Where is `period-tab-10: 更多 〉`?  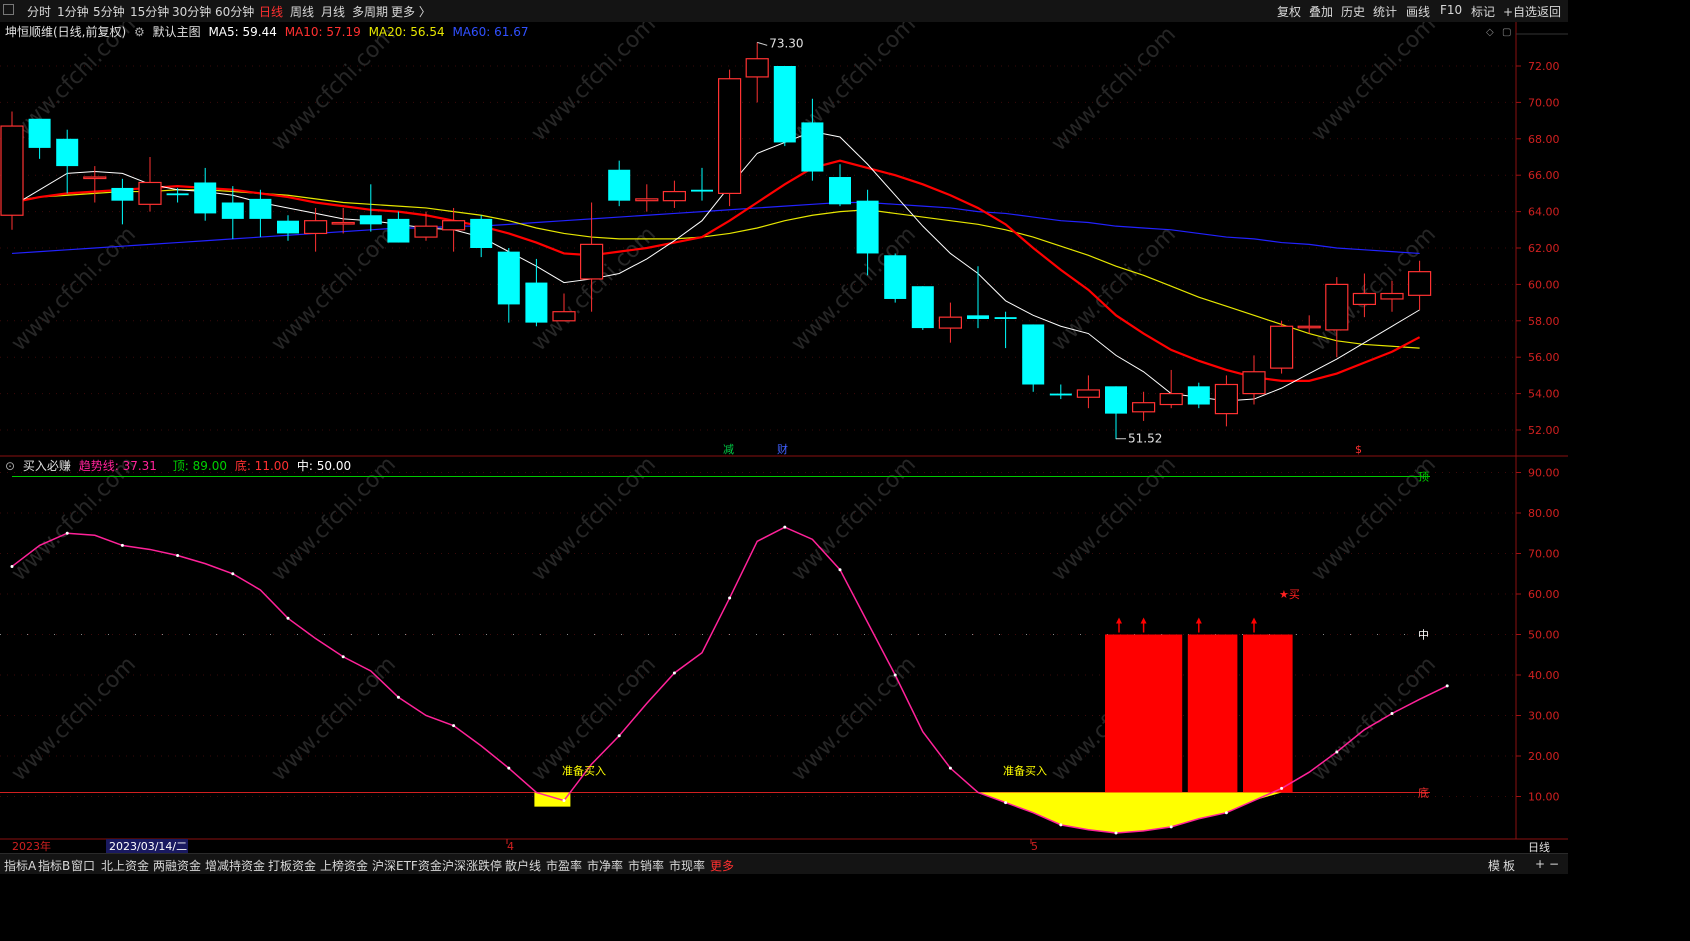 period-tab-10: 更多 〉 is located at coordinates (411, 11).